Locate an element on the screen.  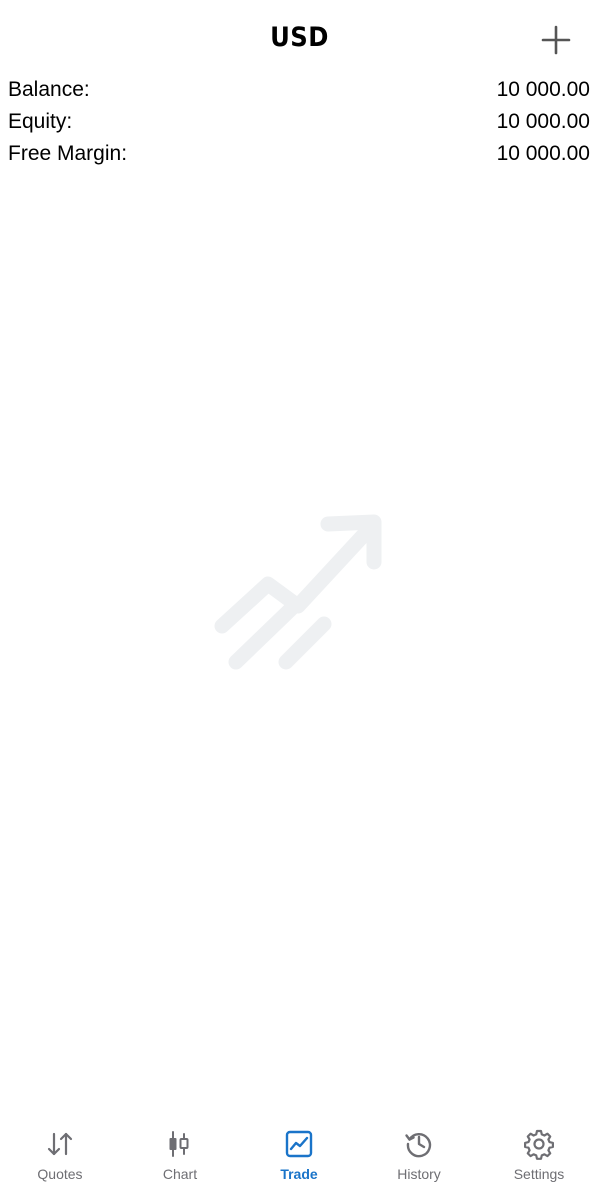
tab-quotes: Quotes is located at coordinates (60, 1160).